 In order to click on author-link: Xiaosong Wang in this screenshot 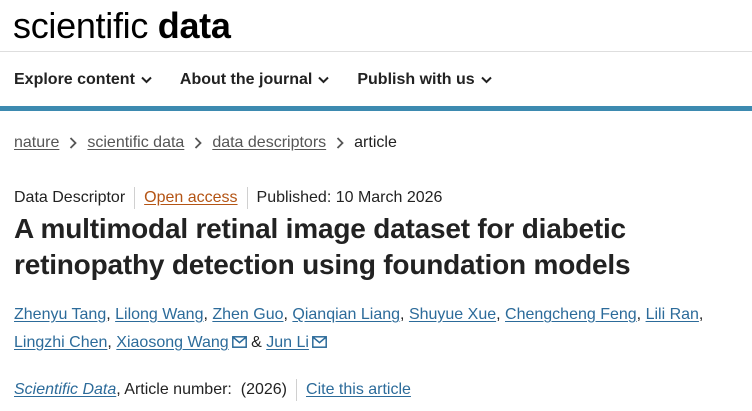, I will do `click(172, 342)`.